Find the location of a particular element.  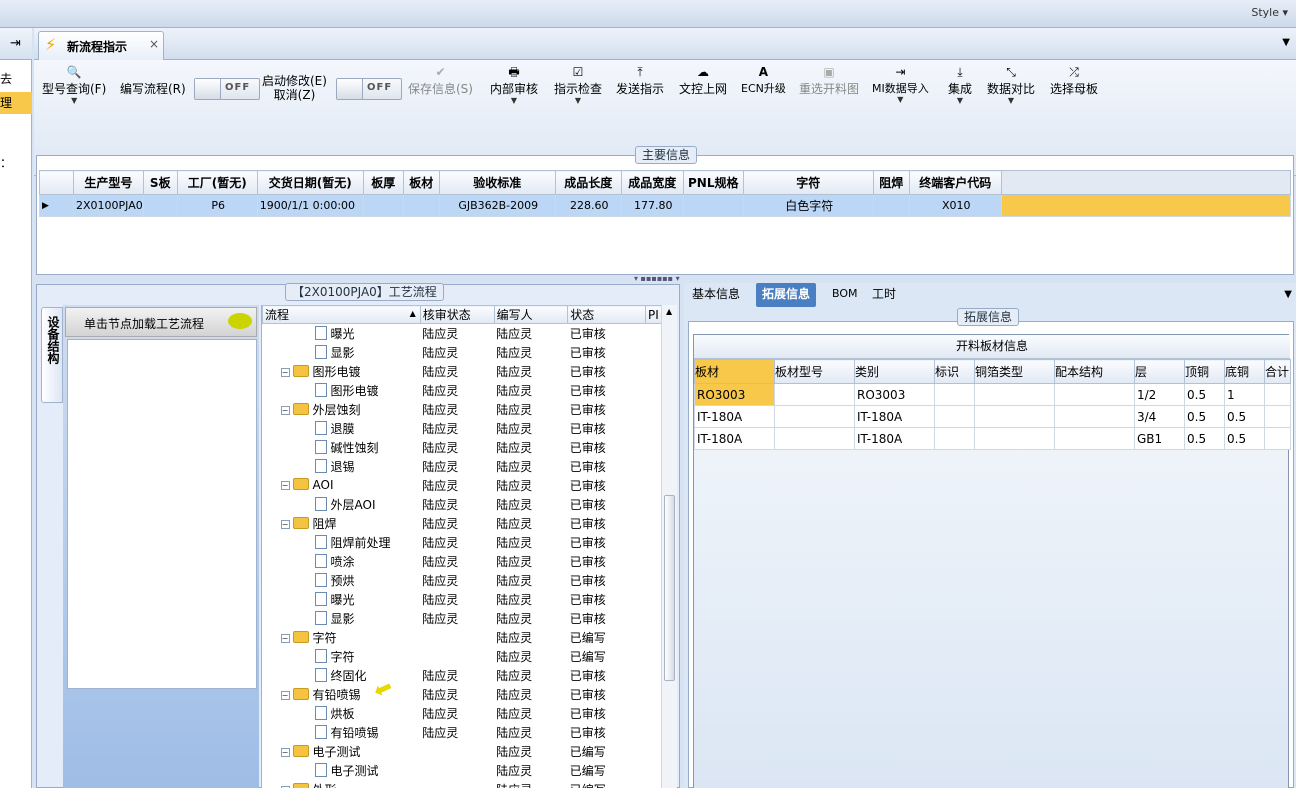

column-header: 阻焊 is located at coordinates (891, 182).